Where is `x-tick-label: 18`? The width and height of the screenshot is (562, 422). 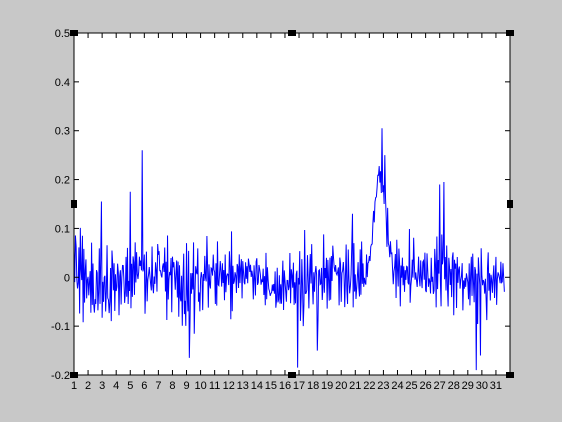 x-tick-label: 18 is located at coordinates (313, 386).